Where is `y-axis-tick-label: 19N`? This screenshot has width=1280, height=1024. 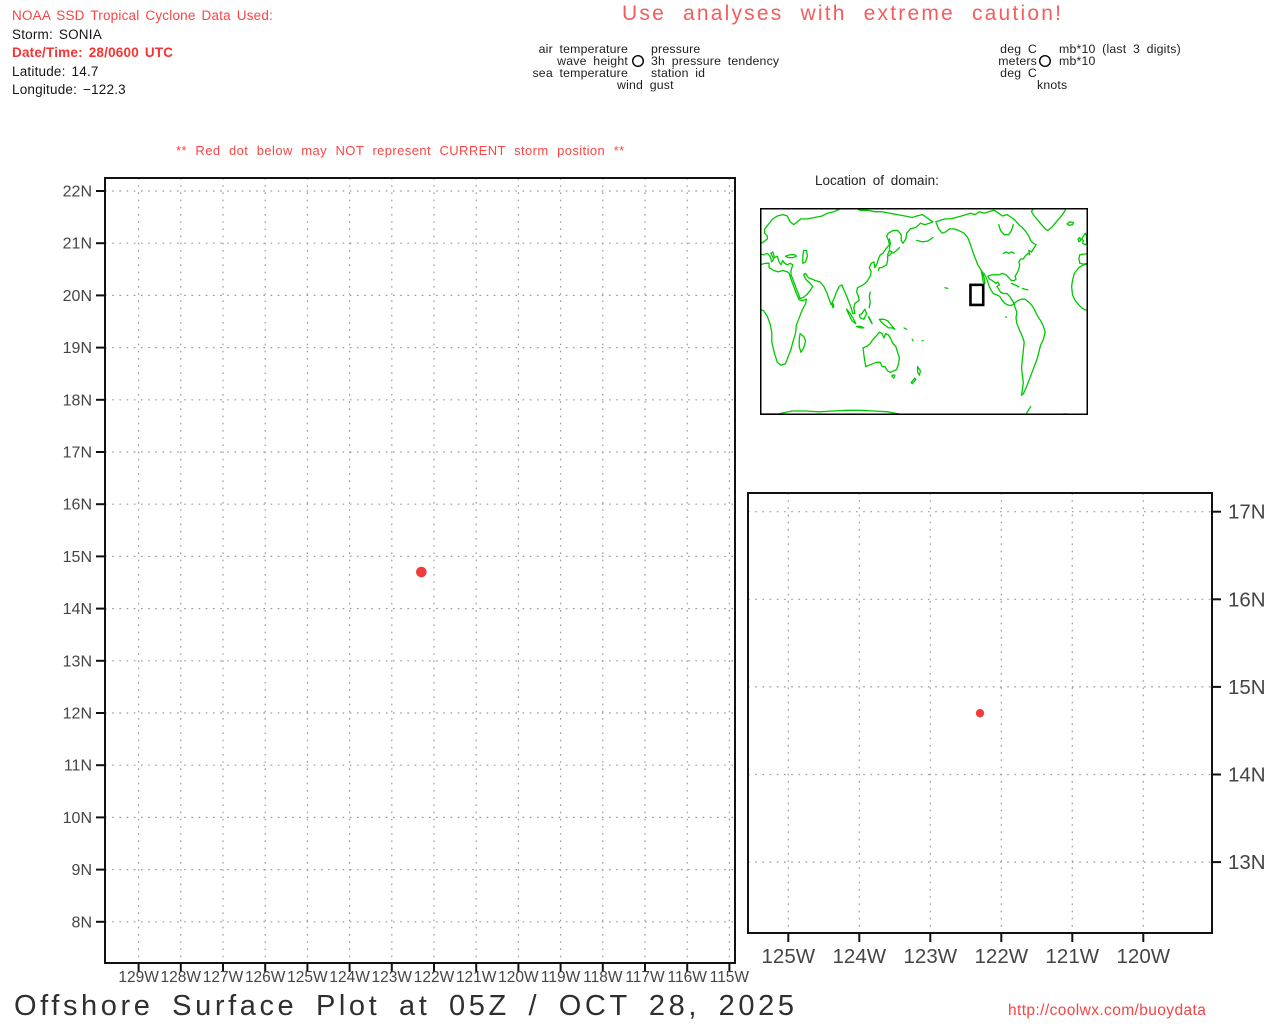 y-axis-tick-label: 19N is located at coordinates (77, 348).